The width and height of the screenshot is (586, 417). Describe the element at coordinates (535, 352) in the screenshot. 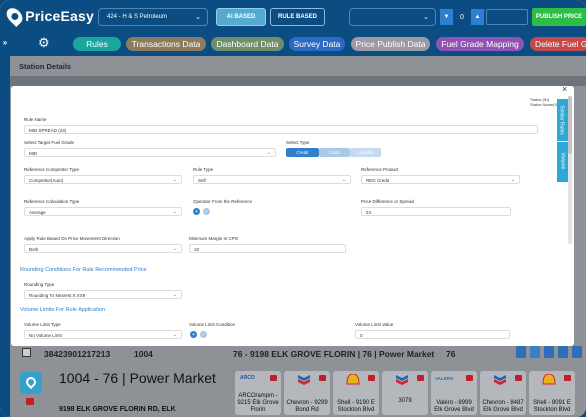

I see `view-icon` at that location.